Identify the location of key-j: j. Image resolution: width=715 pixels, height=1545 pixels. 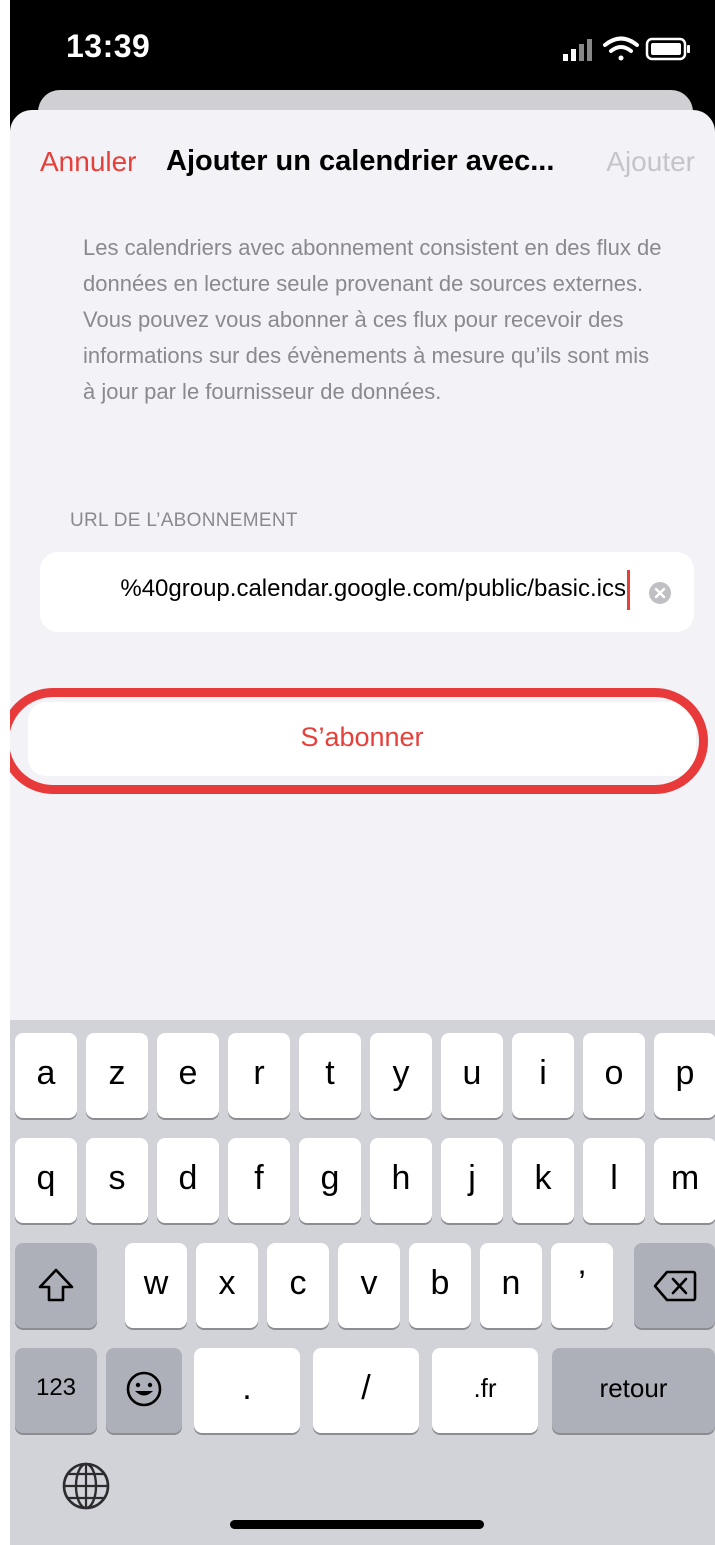
(472, 1180).